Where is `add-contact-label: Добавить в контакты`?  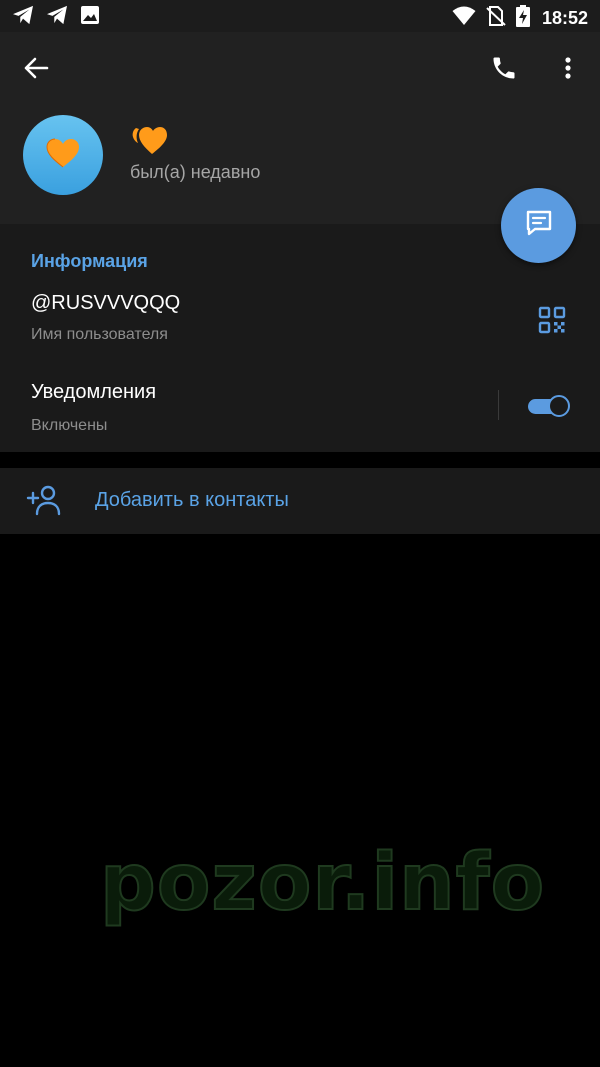
add-contact-label: Добавить в контакты is located at coordinates (192, 500).